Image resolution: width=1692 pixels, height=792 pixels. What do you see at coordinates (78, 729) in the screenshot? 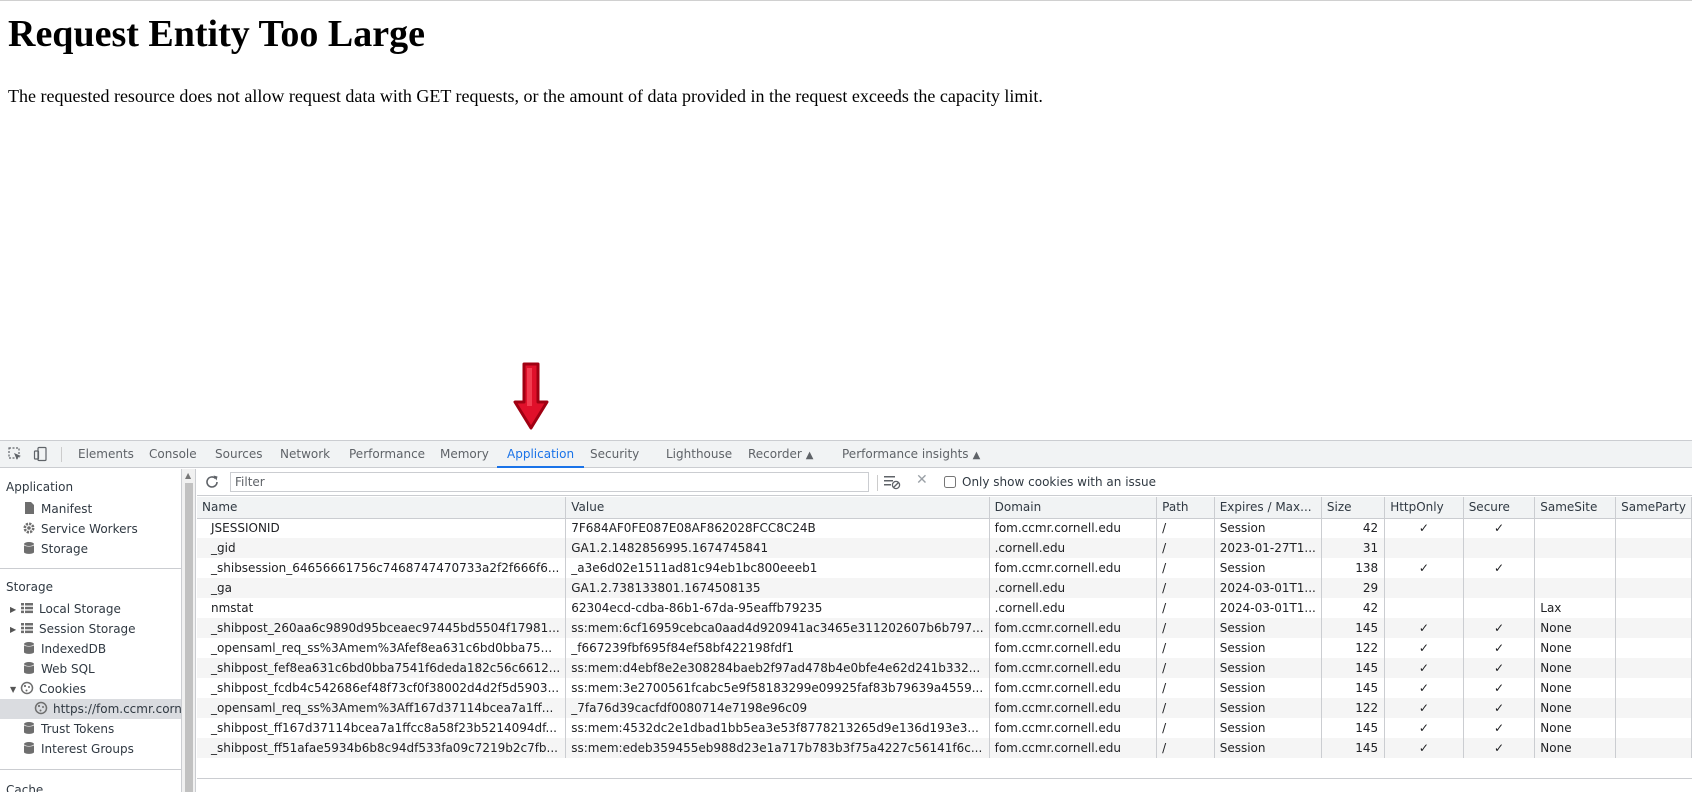
I see `sidebar-item-label: Trust Tokens` at bounding box center [78, 729].